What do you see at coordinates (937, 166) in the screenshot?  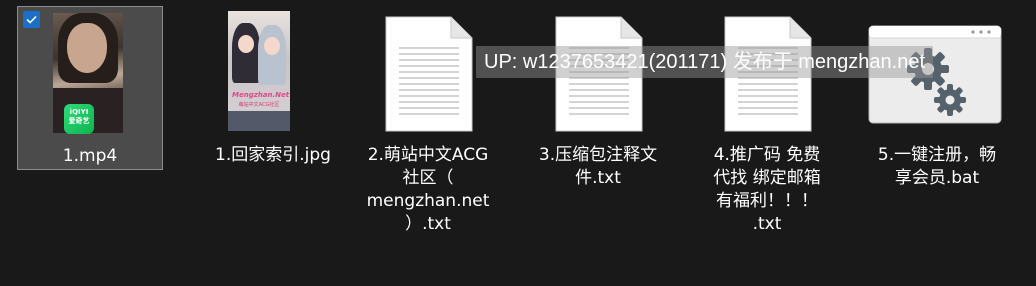 I see `file-name: 5.一键注册，畅 享会员.bat` at bounding box center [937, 166].